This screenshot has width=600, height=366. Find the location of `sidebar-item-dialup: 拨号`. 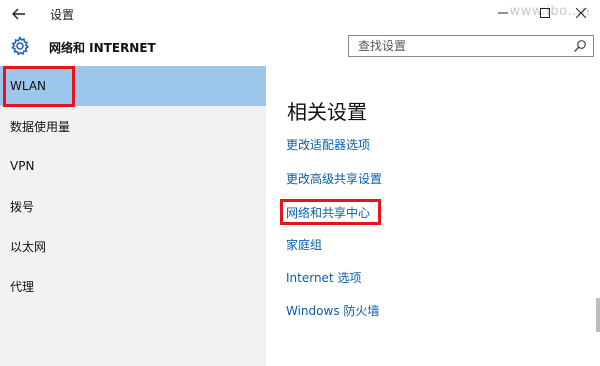

sidebar-item-dialup: 拨号 is located at coordinates (133, 206).